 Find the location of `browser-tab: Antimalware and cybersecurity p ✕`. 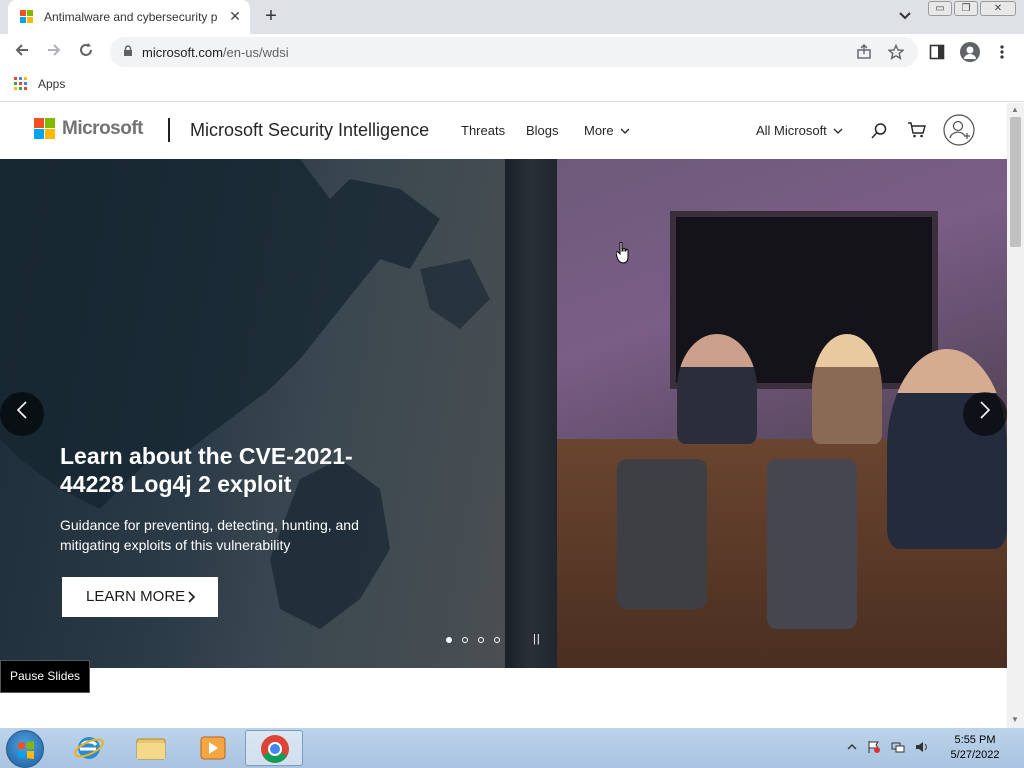

browser-tab: Antimalware and cybersecurity p ✕ is located at coordinates (129, 17).